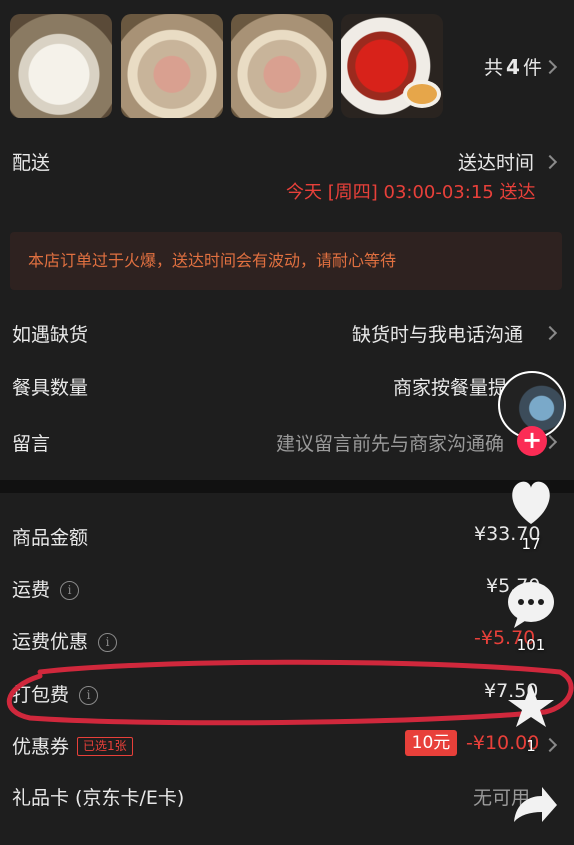  Describe the element at coordinates (511, 691) in the screenshot. I see `packing-fee-value: ¥7.50` at that location.